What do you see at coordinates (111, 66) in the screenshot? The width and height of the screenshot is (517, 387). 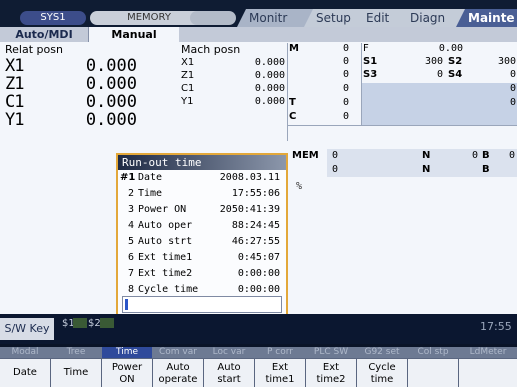 I see `relat-value-x1: 0.000` at bounding box center [111, 66].